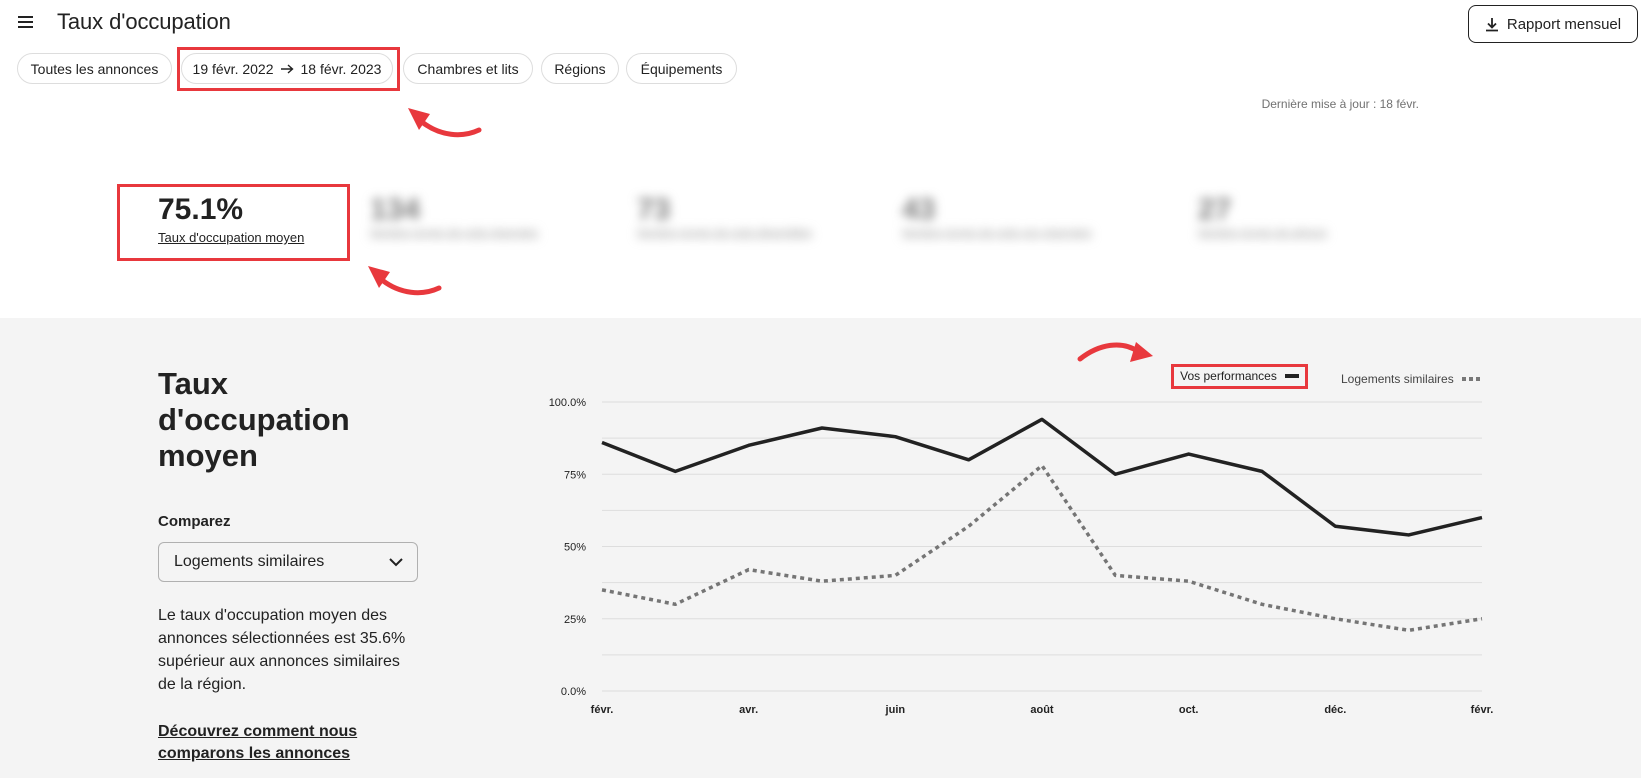  I want to click on panel-title: Taux d'occupation moyen, so click(254, 419).